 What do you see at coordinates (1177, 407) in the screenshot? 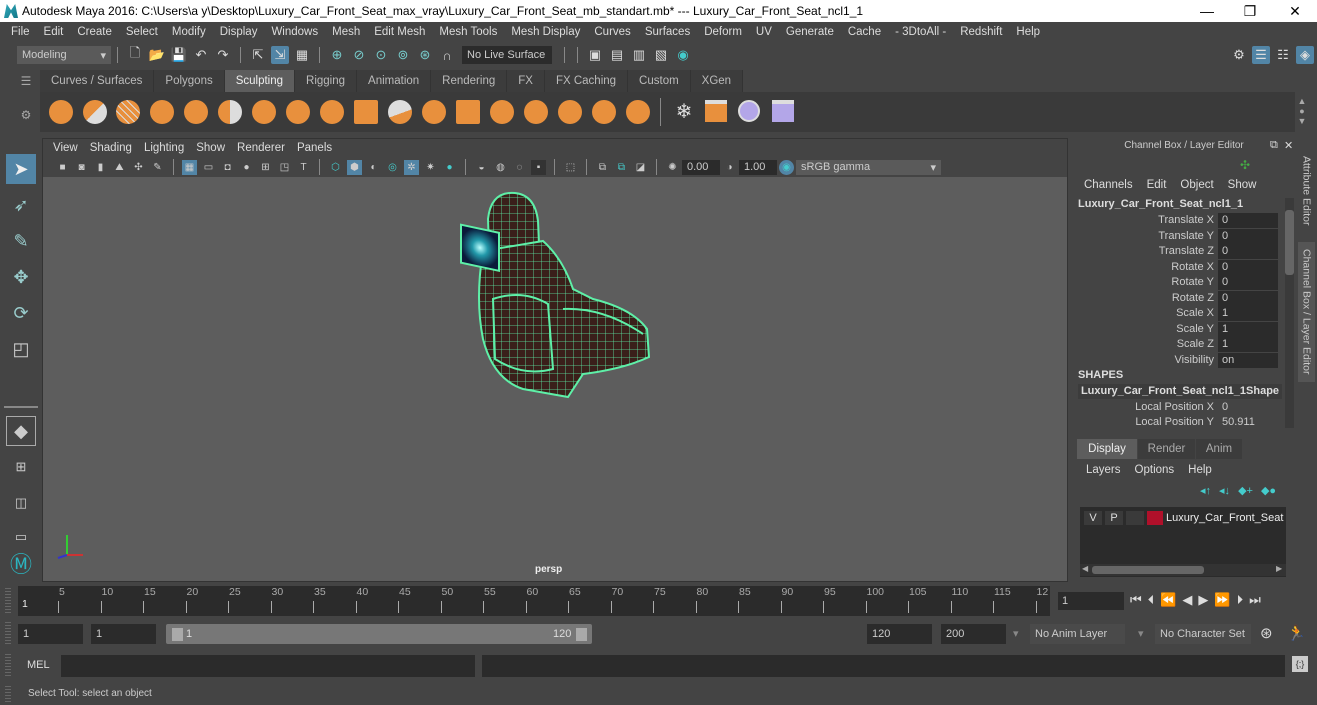
I see `channel-row: Local Position X 0` at bounding box center [1177, 407].